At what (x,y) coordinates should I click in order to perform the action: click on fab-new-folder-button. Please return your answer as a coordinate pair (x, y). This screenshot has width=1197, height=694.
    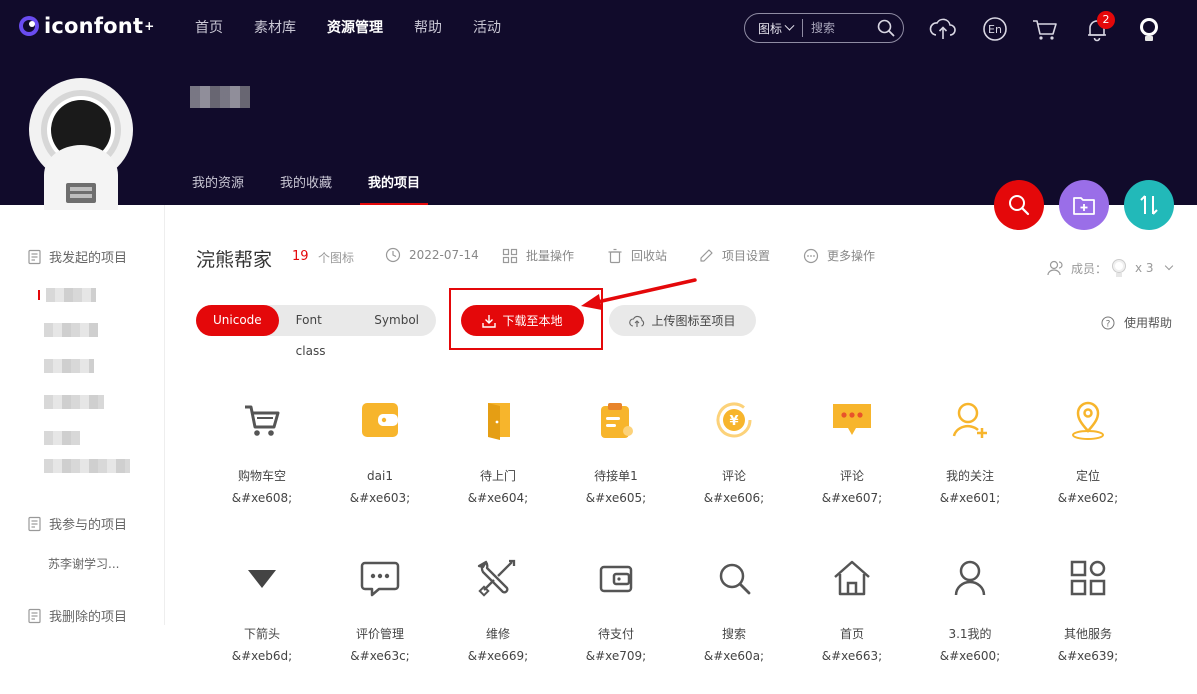
    Looking at the image, I should click on (1084, 205).